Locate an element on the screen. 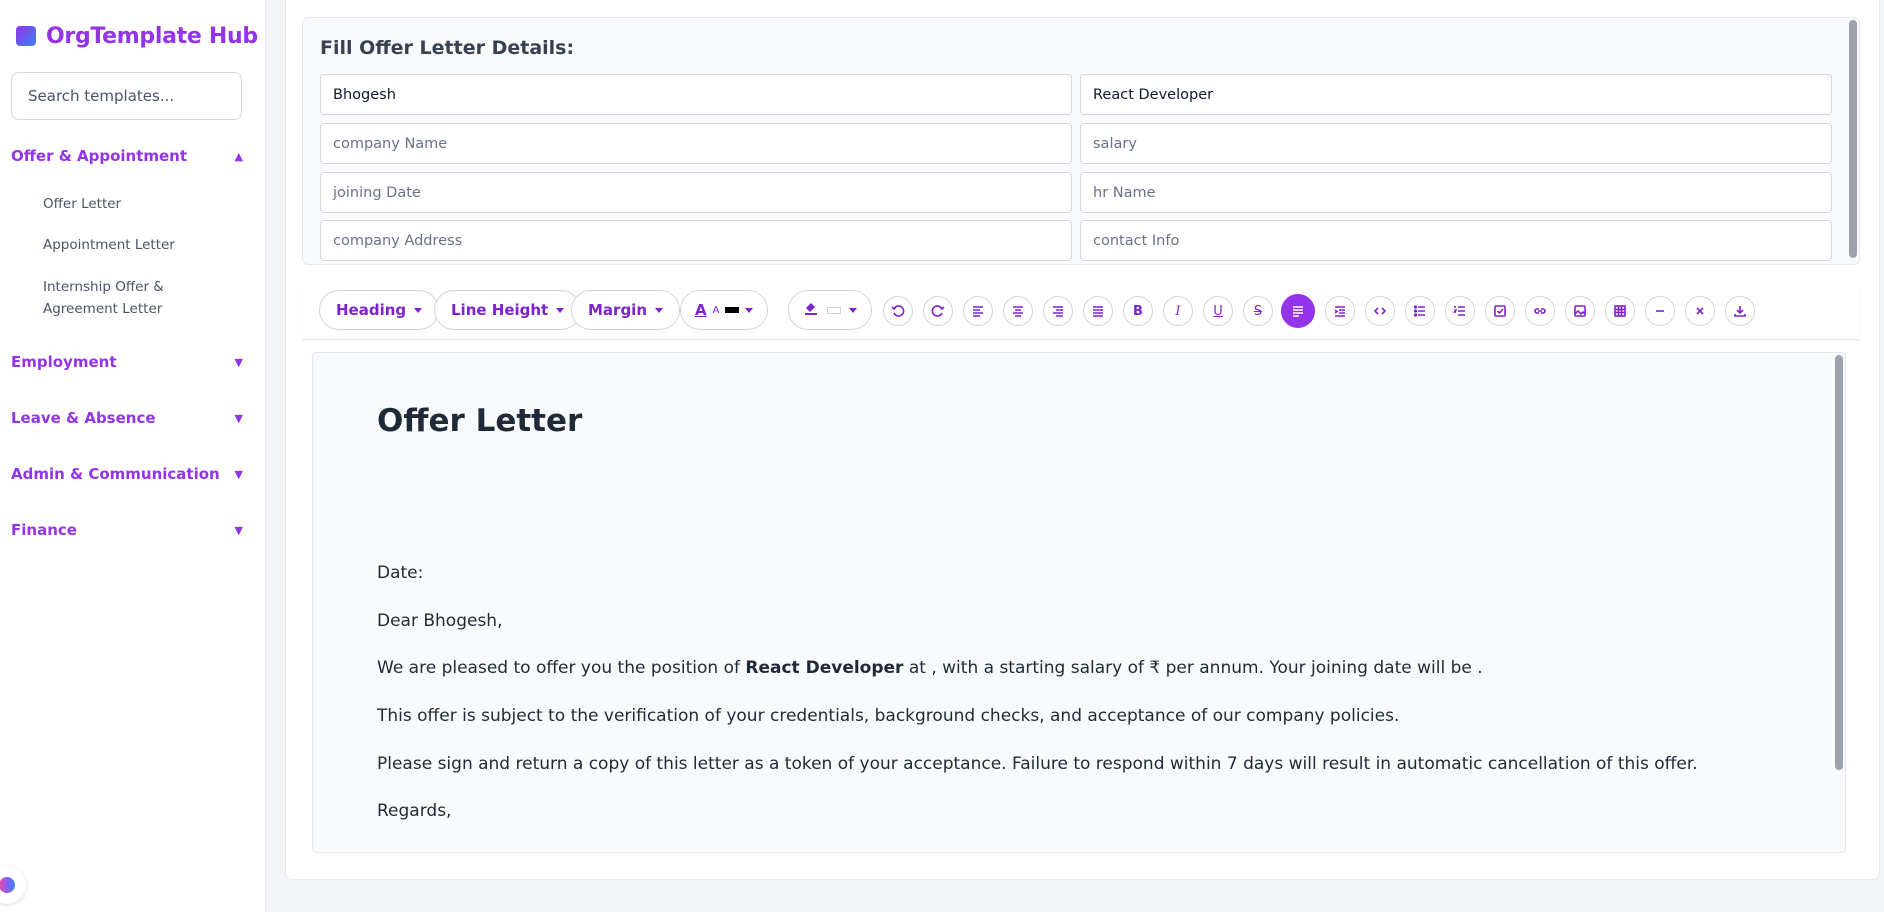 The image size is (1884, 912). numbered-list-icon is located at coordinates (1460, 311).